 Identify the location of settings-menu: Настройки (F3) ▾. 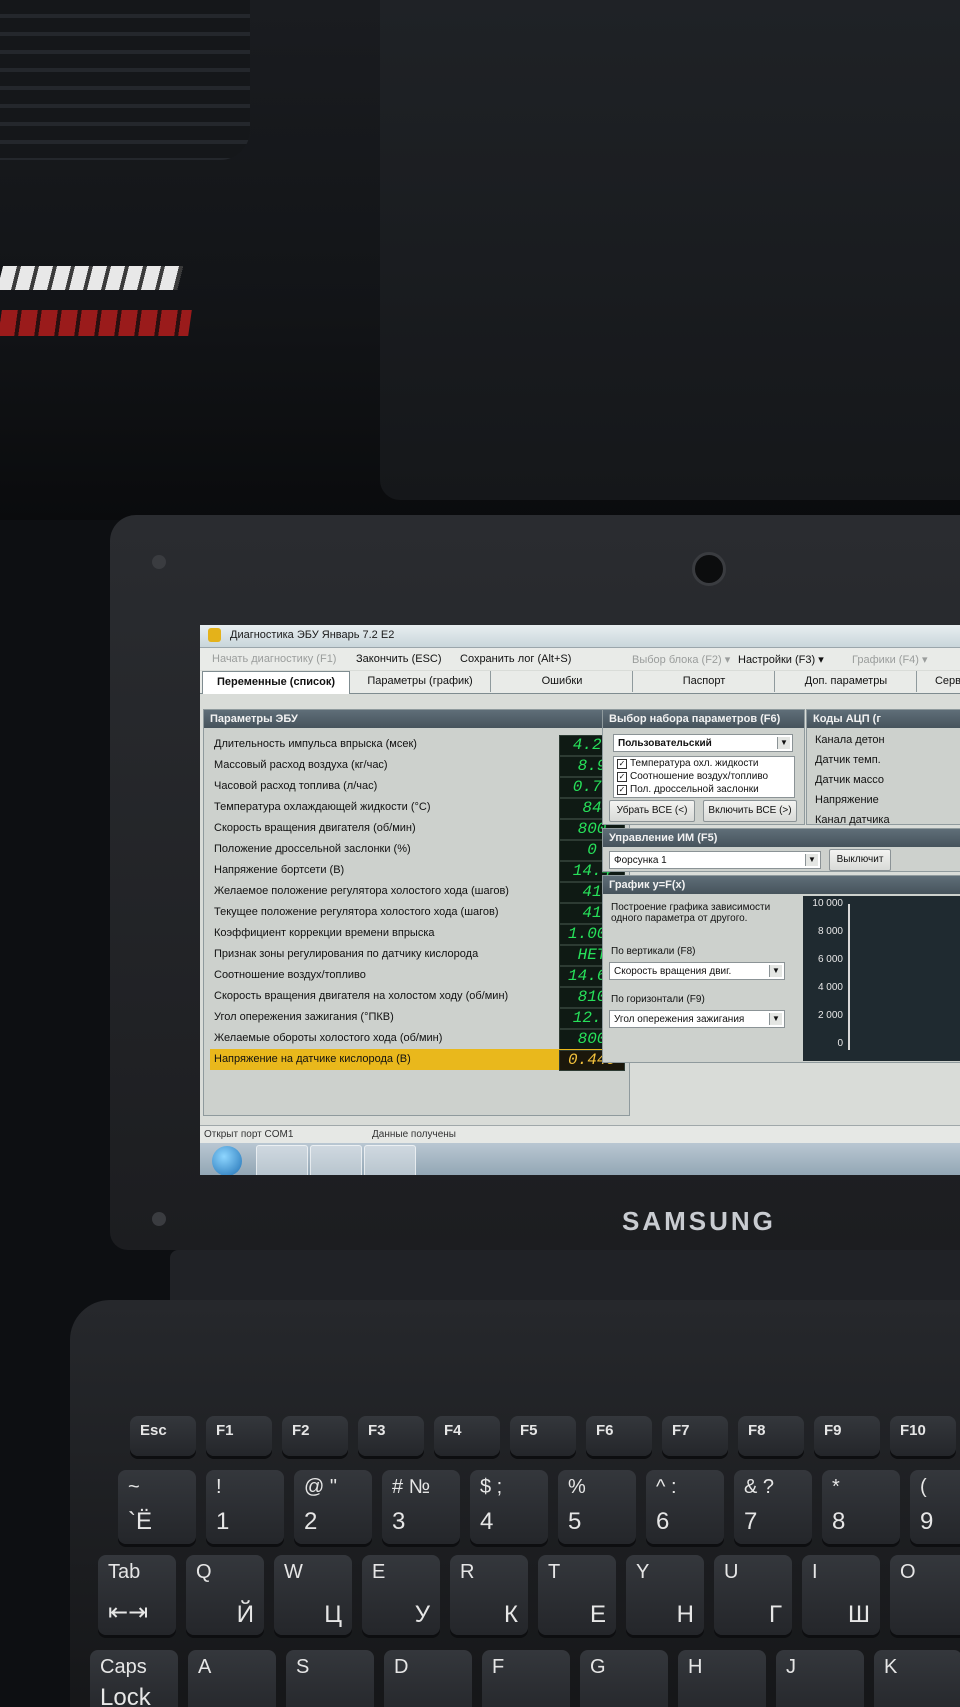
(781, 659).